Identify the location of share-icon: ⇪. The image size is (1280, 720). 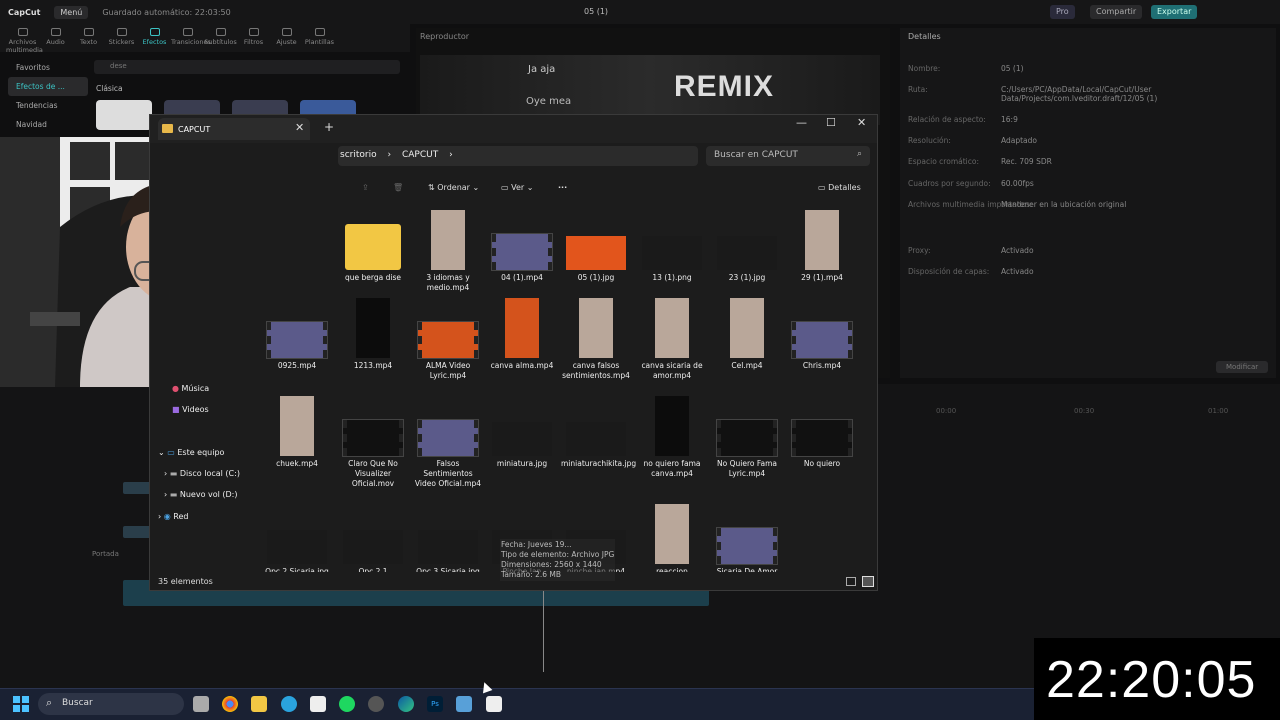
(365, 187).